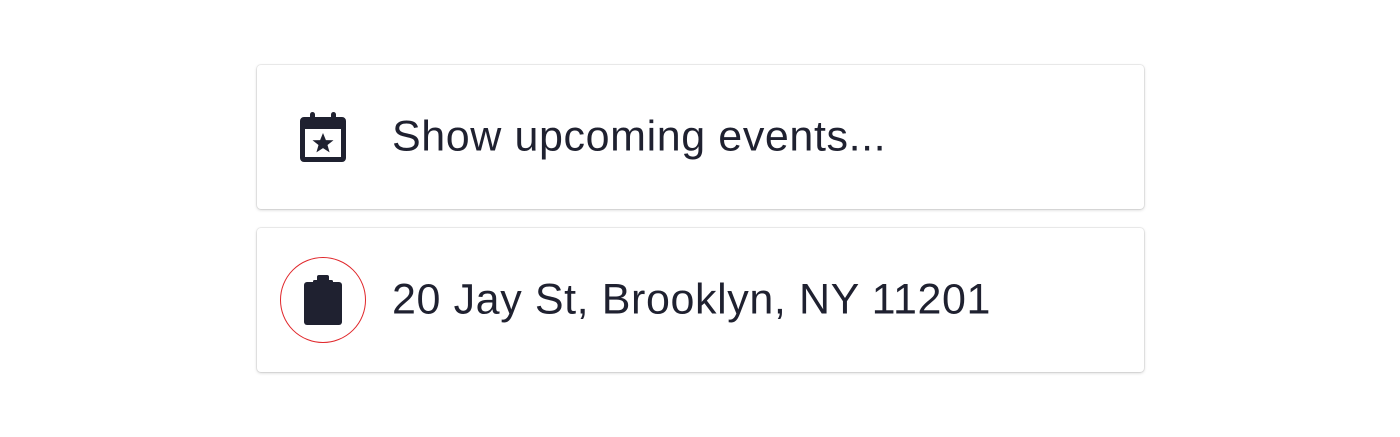 This screenshot has height=437, width=1400. I want to click on clipboard-icon, so click(323, 300).